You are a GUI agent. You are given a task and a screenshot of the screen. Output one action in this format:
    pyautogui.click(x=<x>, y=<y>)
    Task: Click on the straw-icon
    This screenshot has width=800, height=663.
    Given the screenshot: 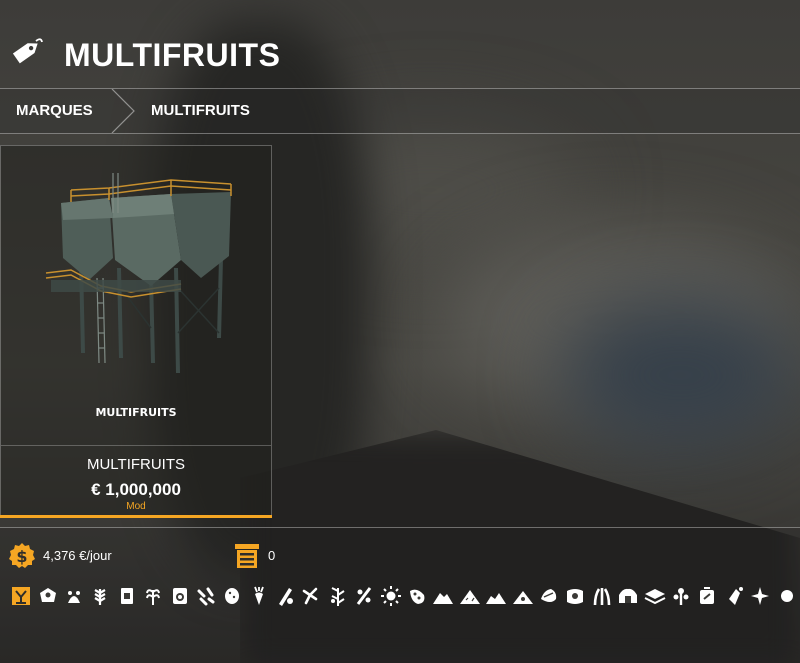 What is the action you would take?
    pyautogui.click(x=575, y=596)
    